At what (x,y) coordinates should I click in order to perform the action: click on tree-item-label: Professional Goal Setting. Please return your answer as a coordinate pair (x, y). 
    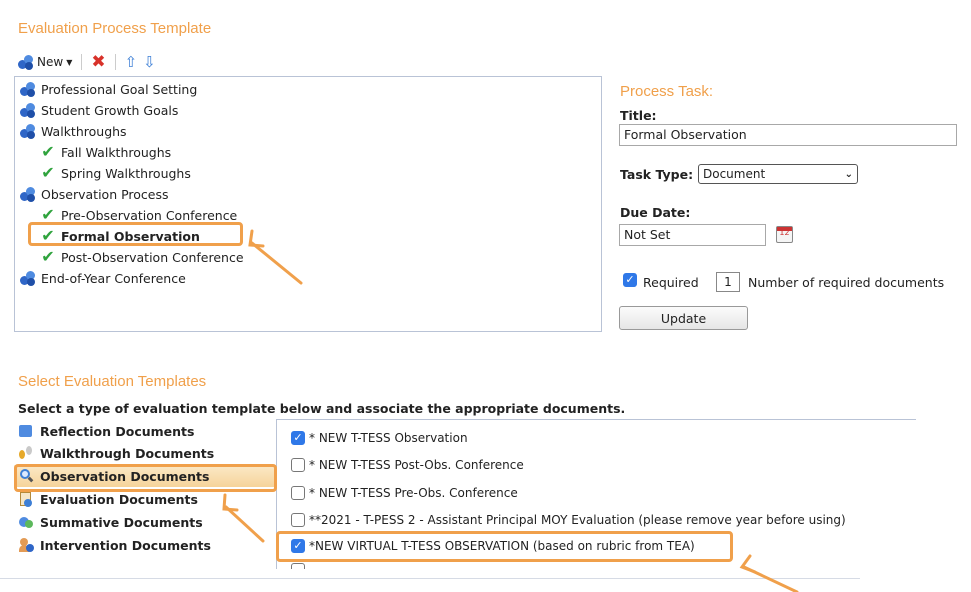
    Looking at the image, I should click on (119, 89).